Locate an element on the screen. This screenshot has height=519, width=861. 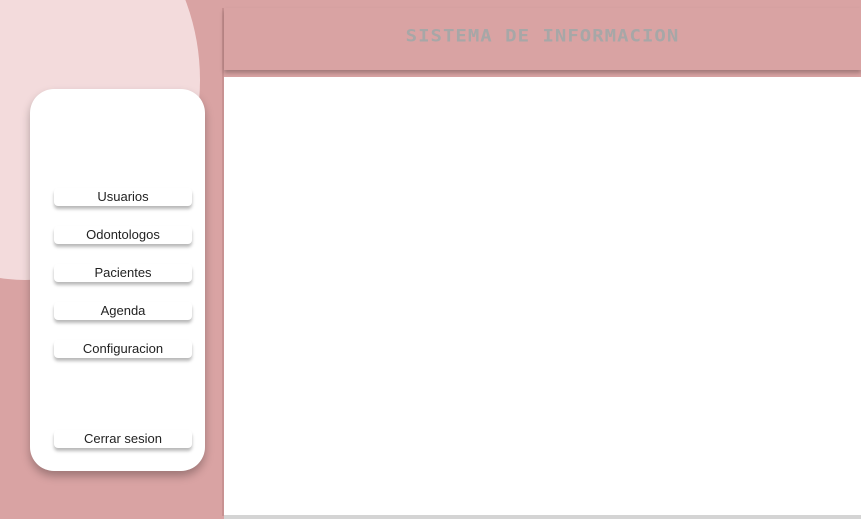
page-title: SISTEMA DE INFORMACION is located at coordinates (542, 36).